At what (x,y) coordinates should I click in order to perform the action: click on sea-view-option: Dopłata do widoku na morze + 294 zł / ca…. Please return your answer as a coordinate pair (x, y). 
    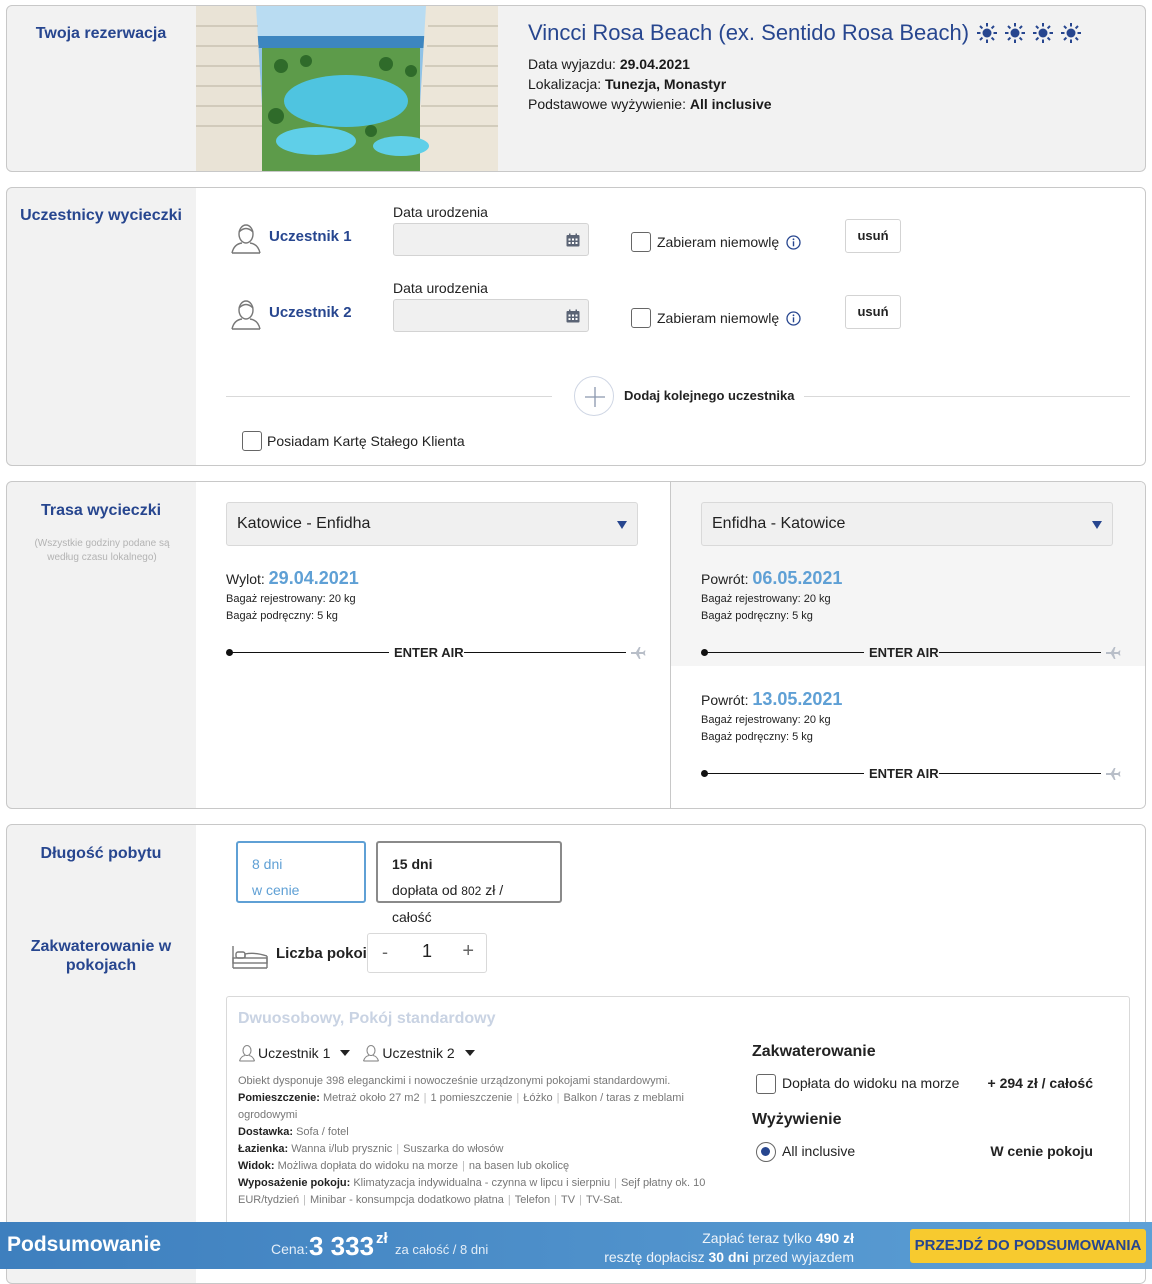
    Looking at the image, I should click on (924, 1085).